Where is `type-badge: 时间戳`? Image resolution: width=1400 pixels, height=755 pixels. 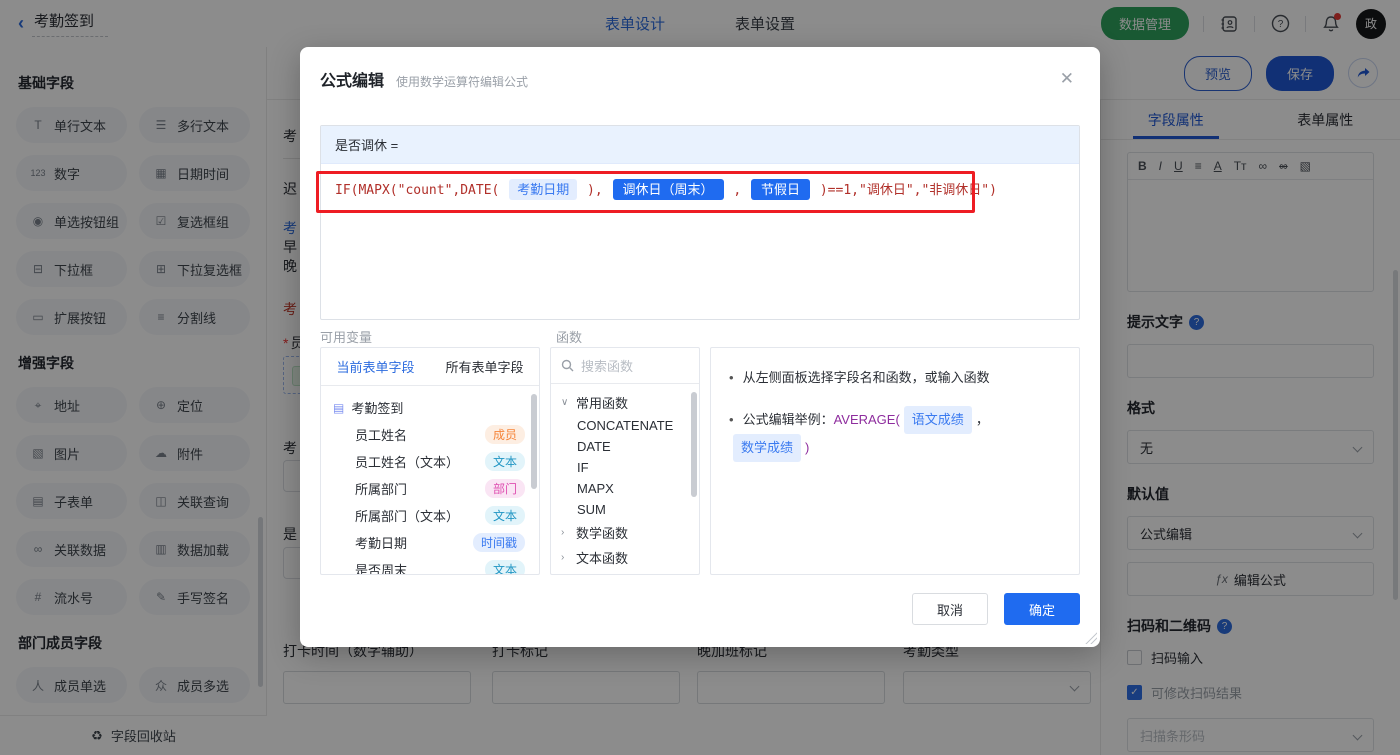
type-badge: 时间戳 is located at coordinates (498, 542).